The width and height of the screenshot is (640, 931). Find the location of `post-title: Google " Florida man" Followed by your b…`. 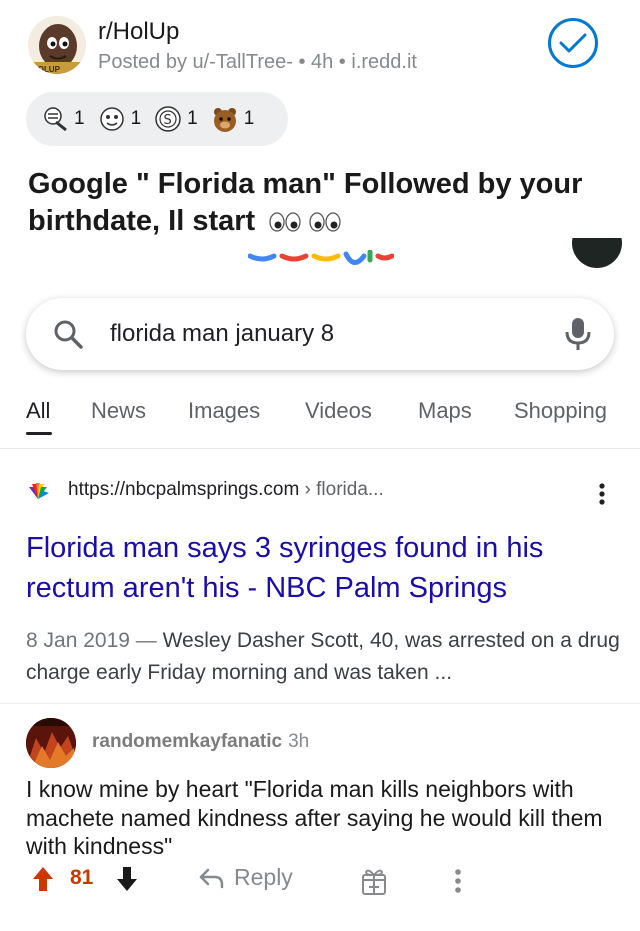

post-title: Google " Florida man" Followed by your b… is located at coordinates (323, 203).